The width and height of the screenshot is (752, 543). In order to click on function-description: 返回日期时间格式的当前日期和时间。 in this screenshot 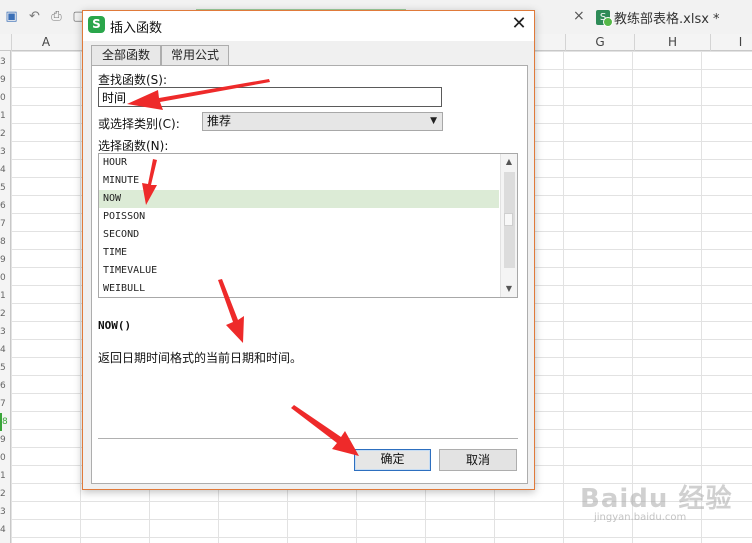, I will do `click(200, 358)`.